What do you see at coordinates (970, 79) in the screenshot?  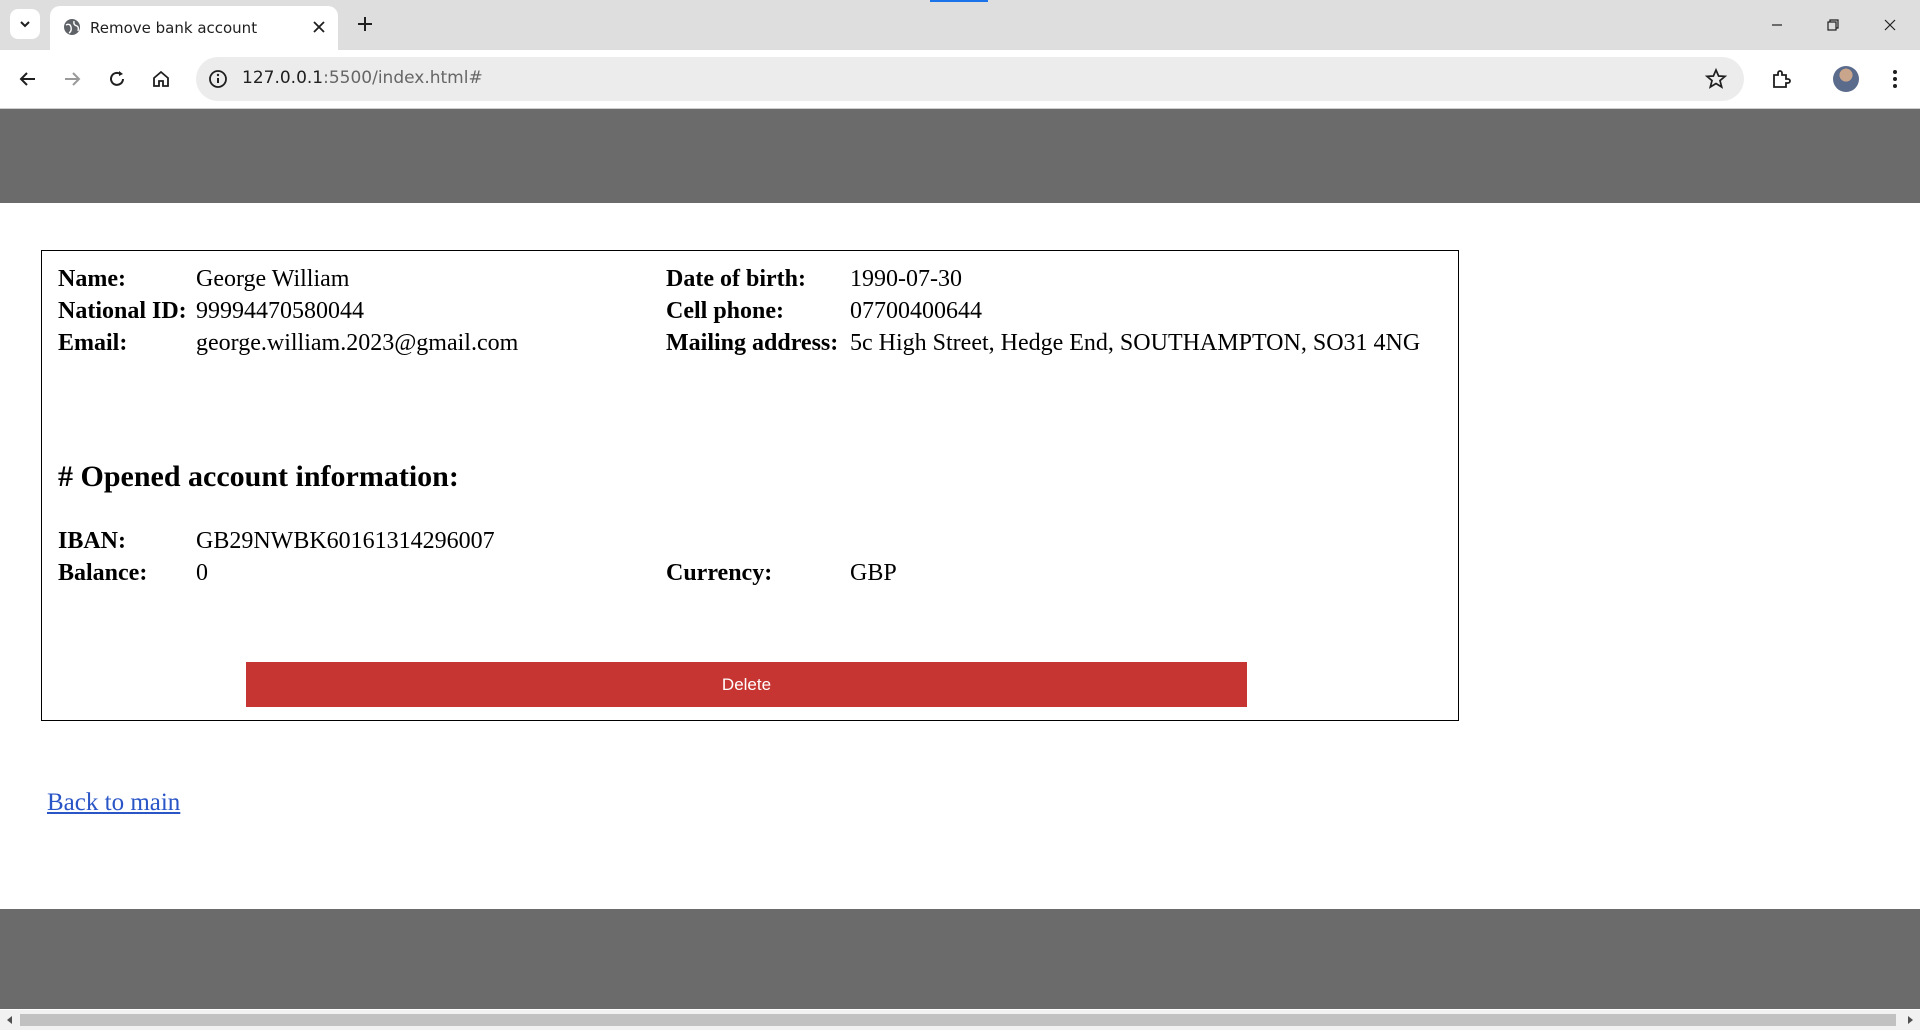 I see `address-bar: 127.0.0.1:5500/index.html#` at bounding box center [970, 79].